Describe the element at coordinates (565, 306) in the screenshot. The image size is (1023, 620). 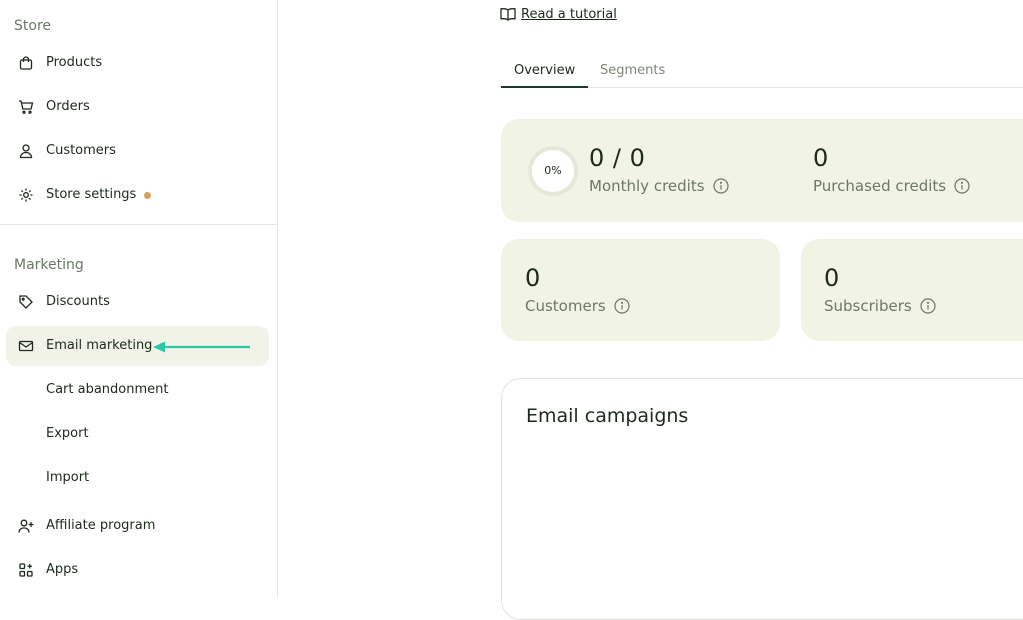
I see `customers-text: Customers` at that location.